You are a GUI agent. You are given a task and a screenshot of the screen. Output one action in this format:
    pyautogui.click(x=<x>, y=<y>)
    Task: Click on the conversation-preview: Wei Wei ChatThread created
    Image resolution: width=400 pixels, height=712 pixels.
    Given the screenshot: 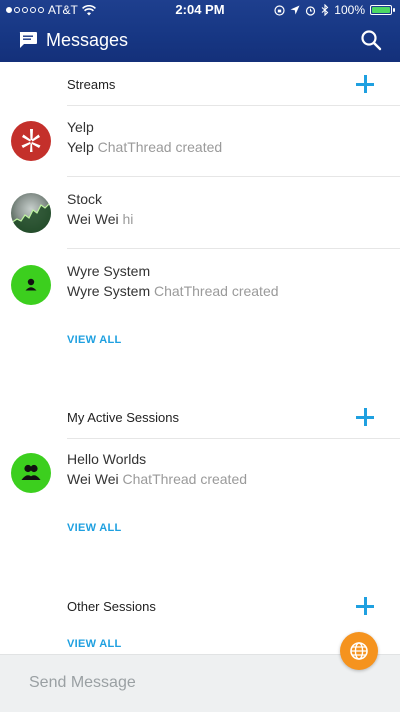 What is the action you would take?
    pyautogui.click(x=157, y=479)
    